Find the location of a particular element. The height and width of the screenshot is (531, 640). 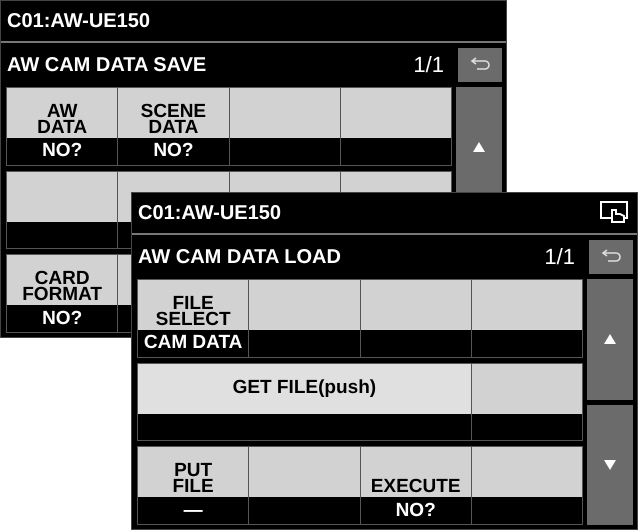

screen-heading: AW CAM DATA LOAD is located at coordinates (239, 257).